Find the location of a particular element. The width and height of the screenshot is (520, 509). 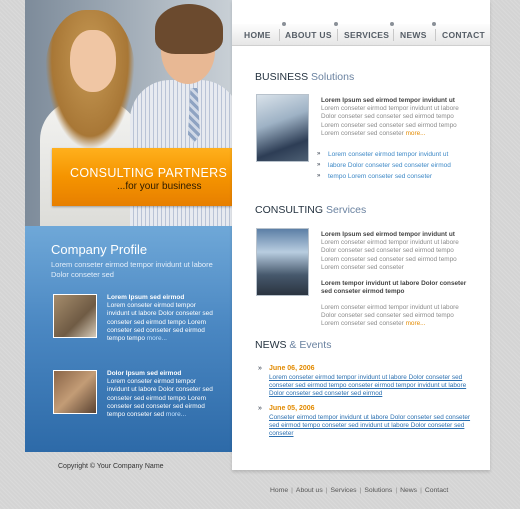

hero-banner: CONSULTING PARTNERS ...for your business is located at coordinates (142, 177).